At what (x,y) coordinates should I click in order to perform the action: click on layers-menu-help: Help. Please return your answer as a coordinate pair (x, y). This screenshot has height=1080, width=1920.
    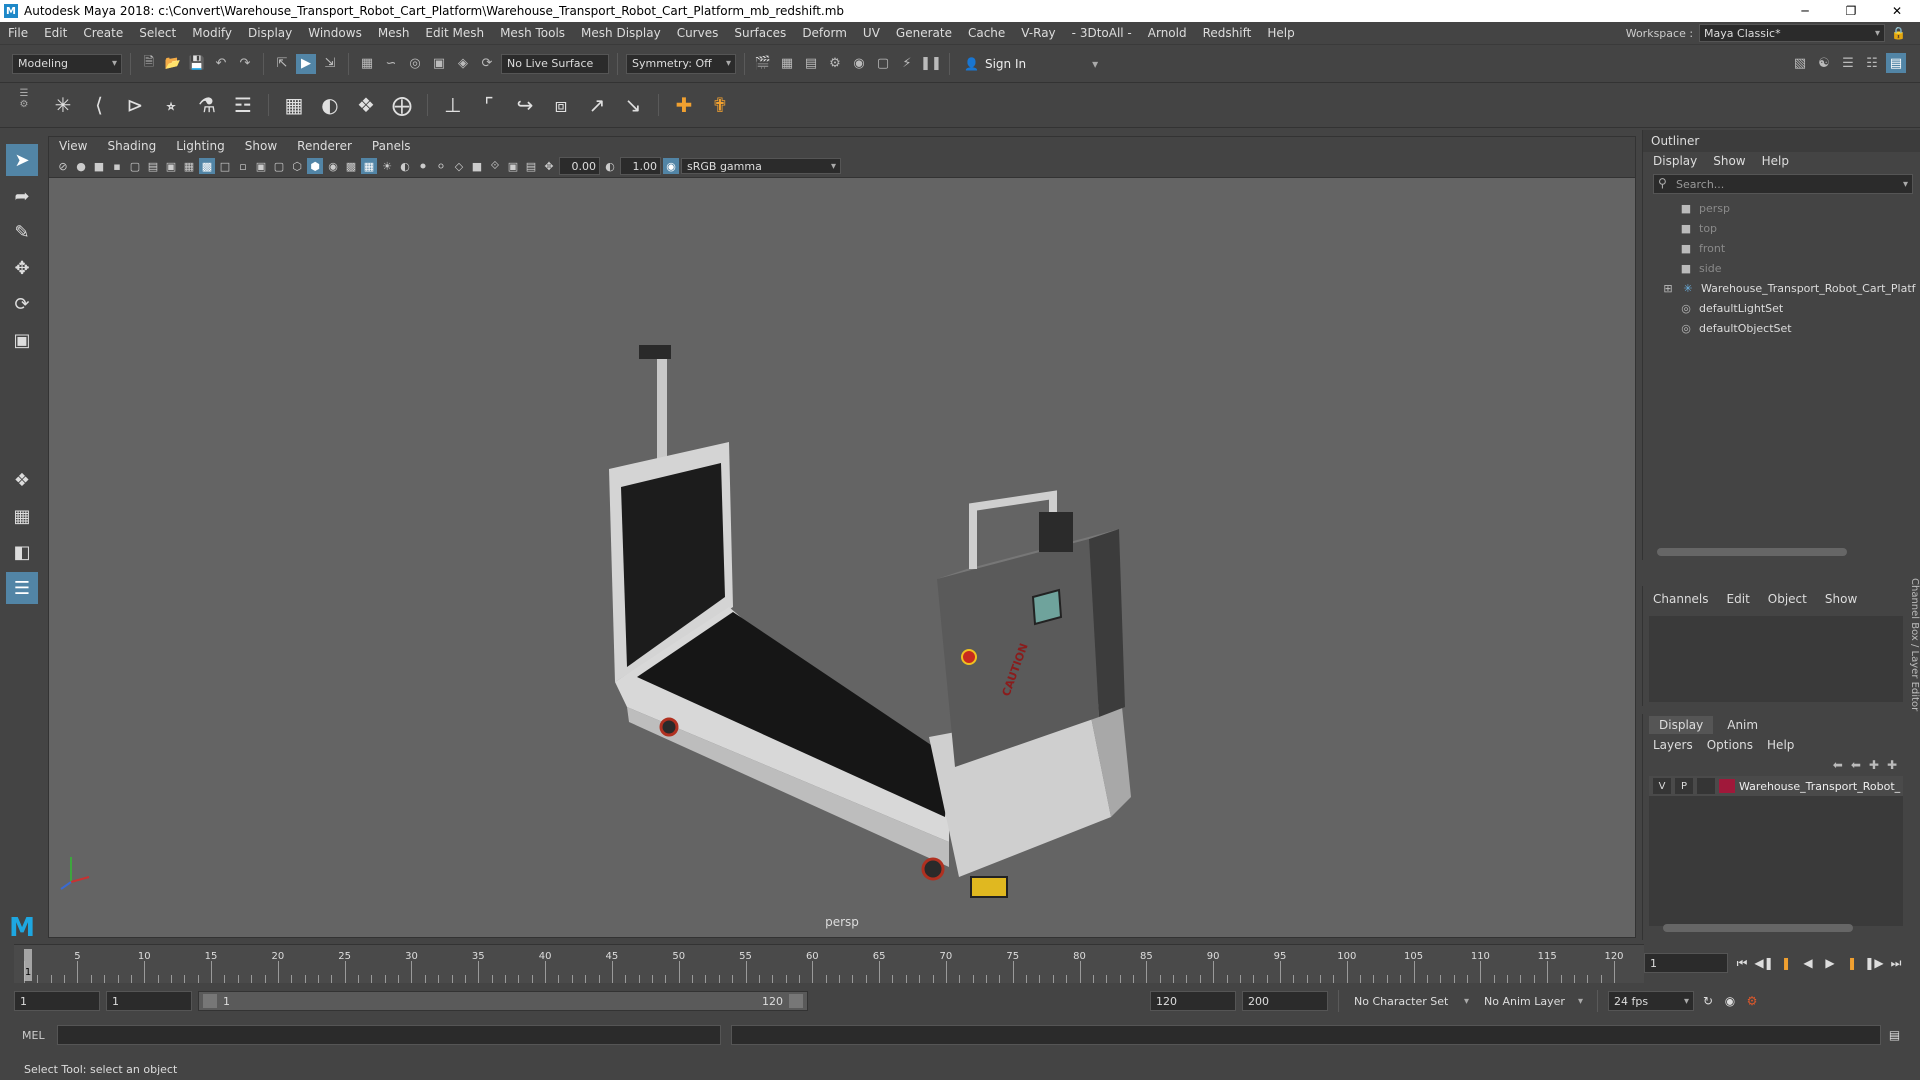
    Looking at the image, I should click on (1780, 745).